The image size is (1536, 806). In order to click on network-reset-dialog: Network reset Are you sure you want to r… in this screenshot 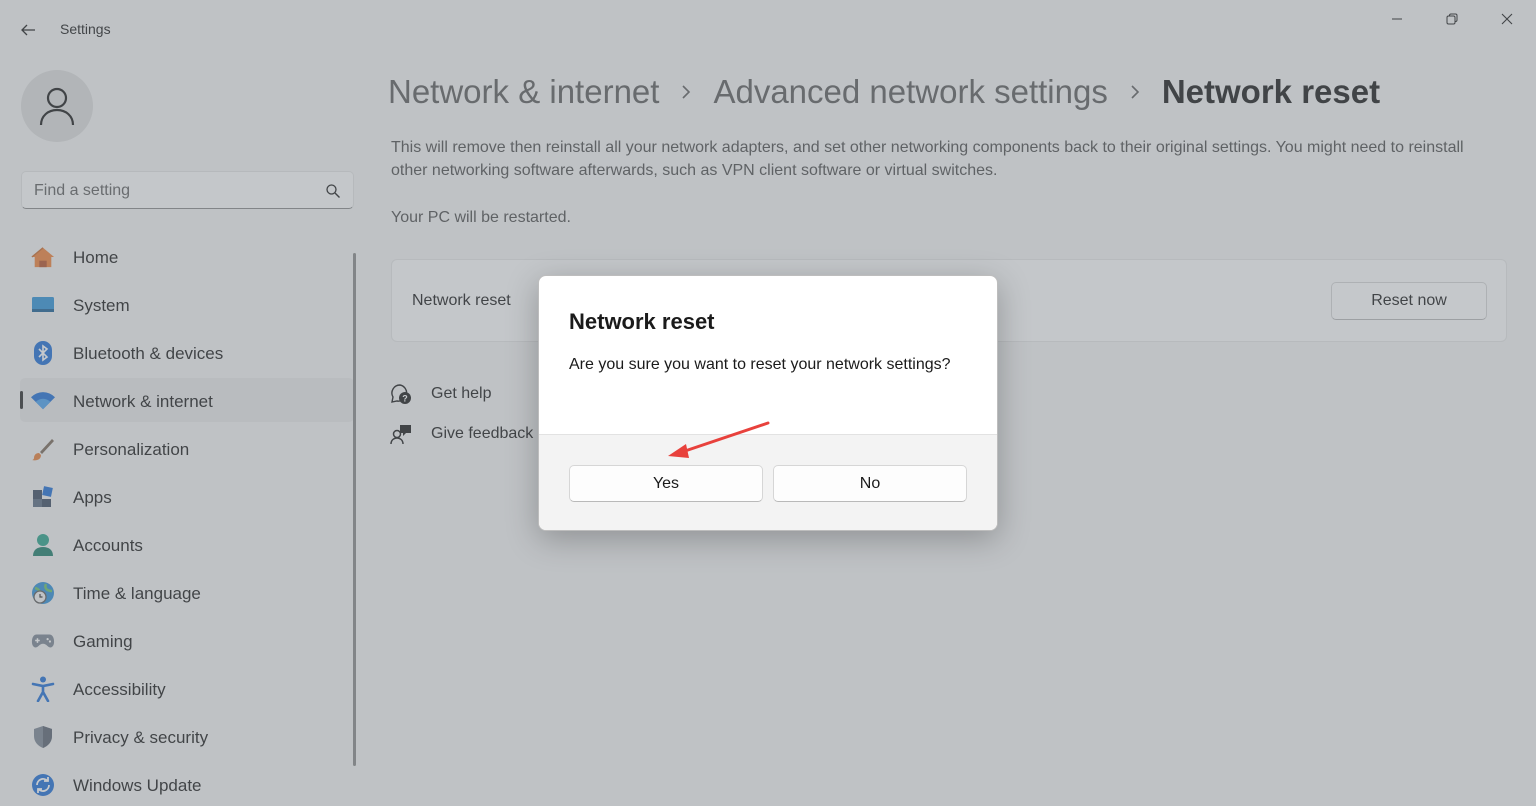, I will do `click(768, 403)`.